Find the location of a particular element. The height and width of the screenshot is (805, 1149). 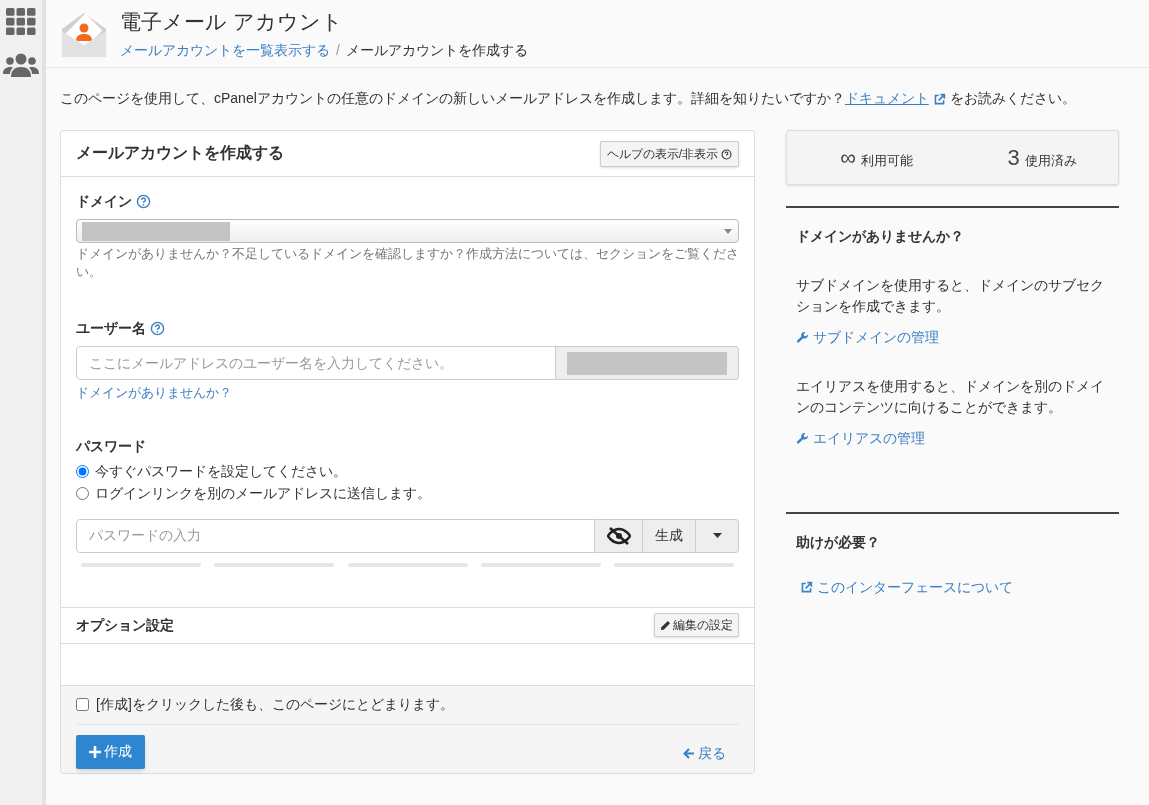

section-heading: ドメインがありませんか？ is located at coordinates (880, 236).